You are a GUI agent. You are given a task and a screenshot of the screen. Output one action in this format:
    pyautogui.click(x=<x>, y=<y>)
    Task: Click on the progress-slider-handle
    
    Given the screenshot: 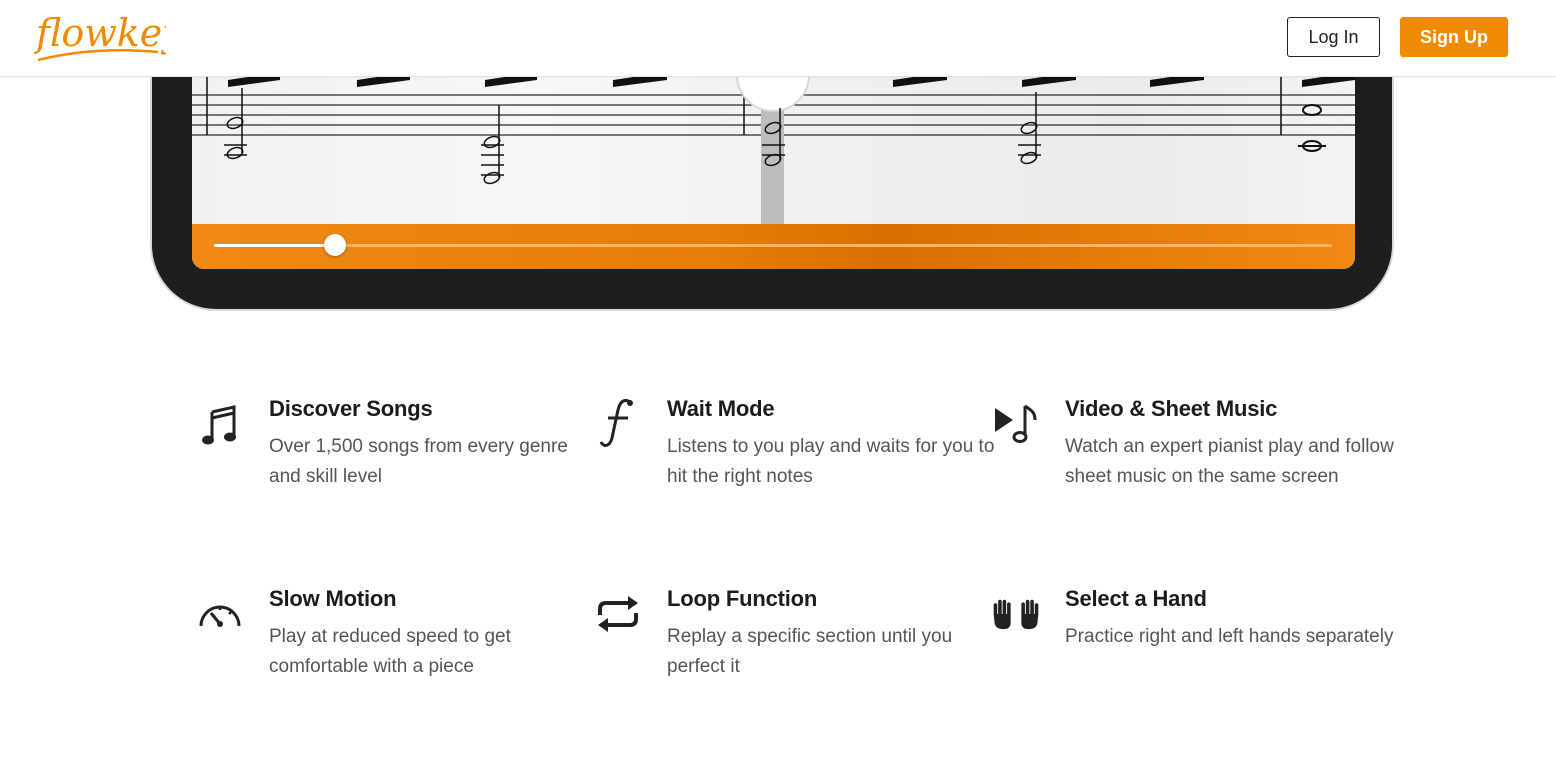 What is the action you would take?
    pyautogui.click(x=334, y=245)
    